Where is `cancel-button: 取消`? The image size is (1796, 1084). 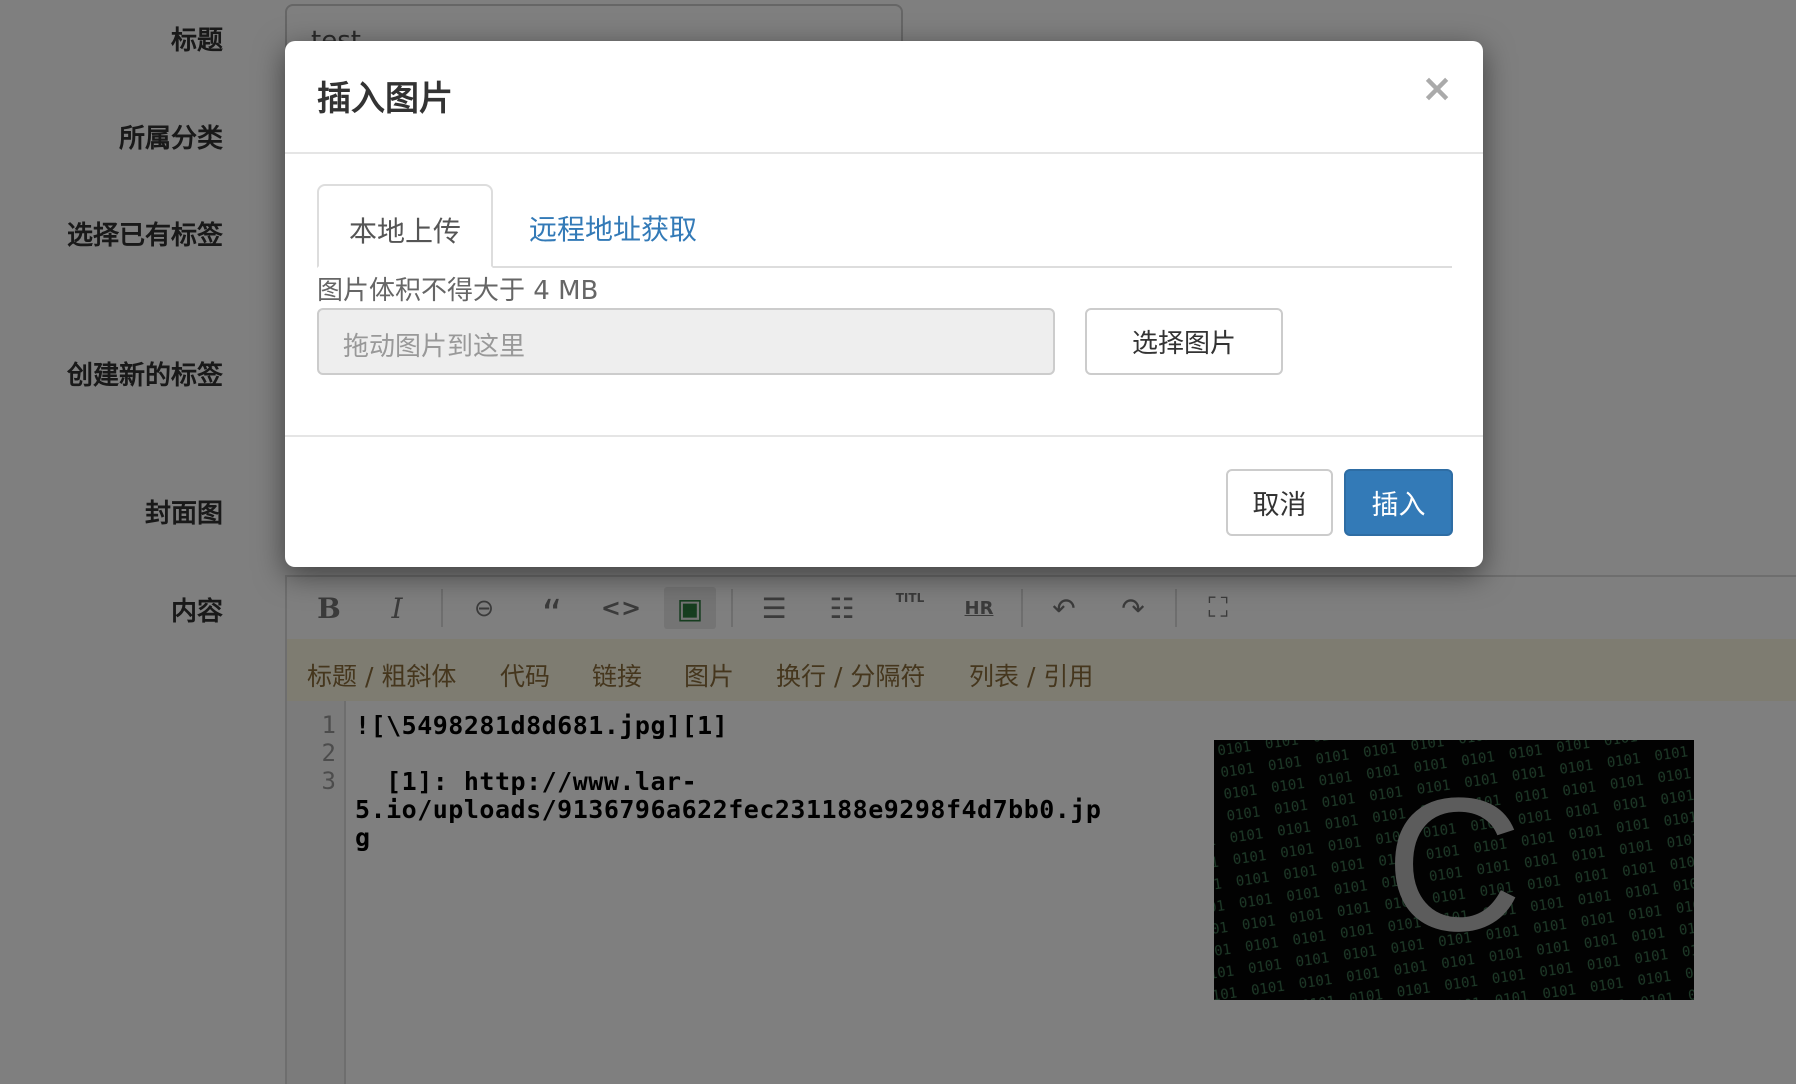 cancel-button: 取消 is located at coordinates (1279, 502).